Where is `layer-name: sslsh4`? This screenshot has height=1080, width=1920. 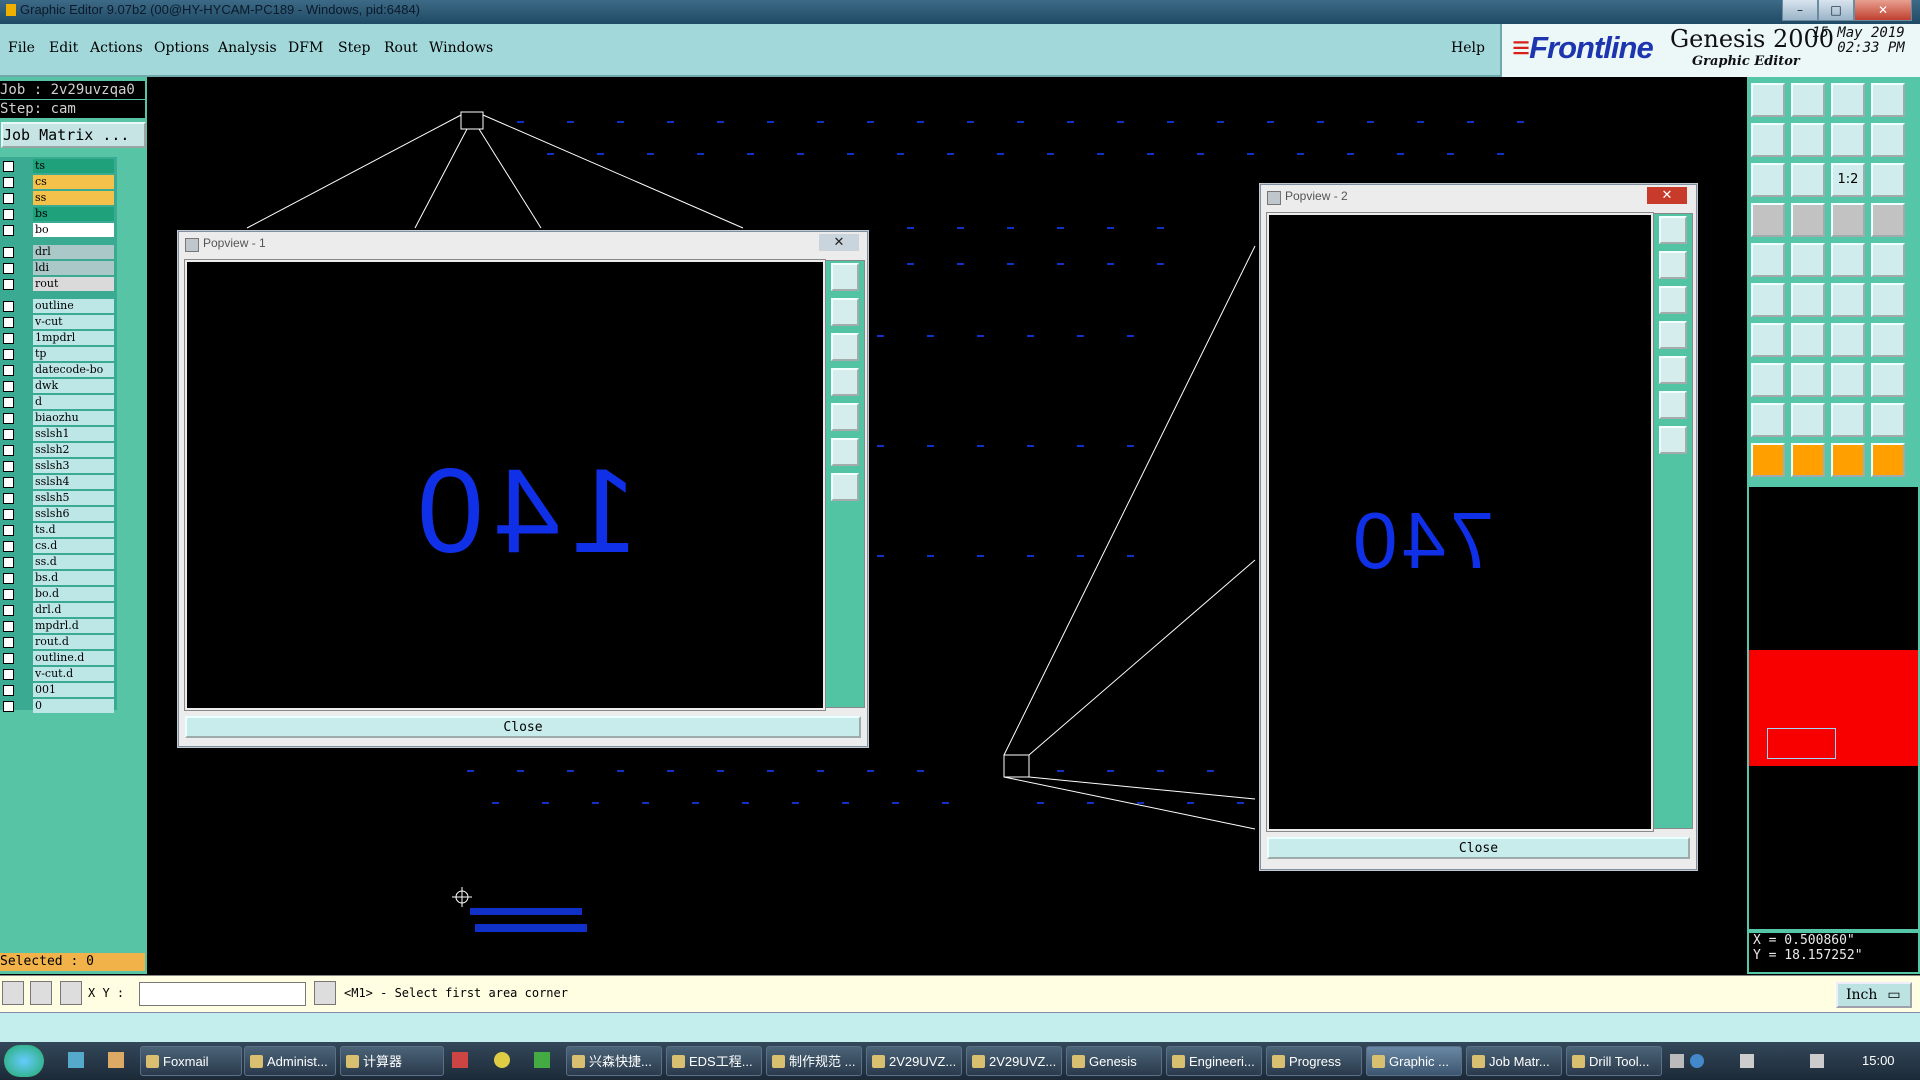
layer-name: sslsh4 is located at coordinates (73, 482).